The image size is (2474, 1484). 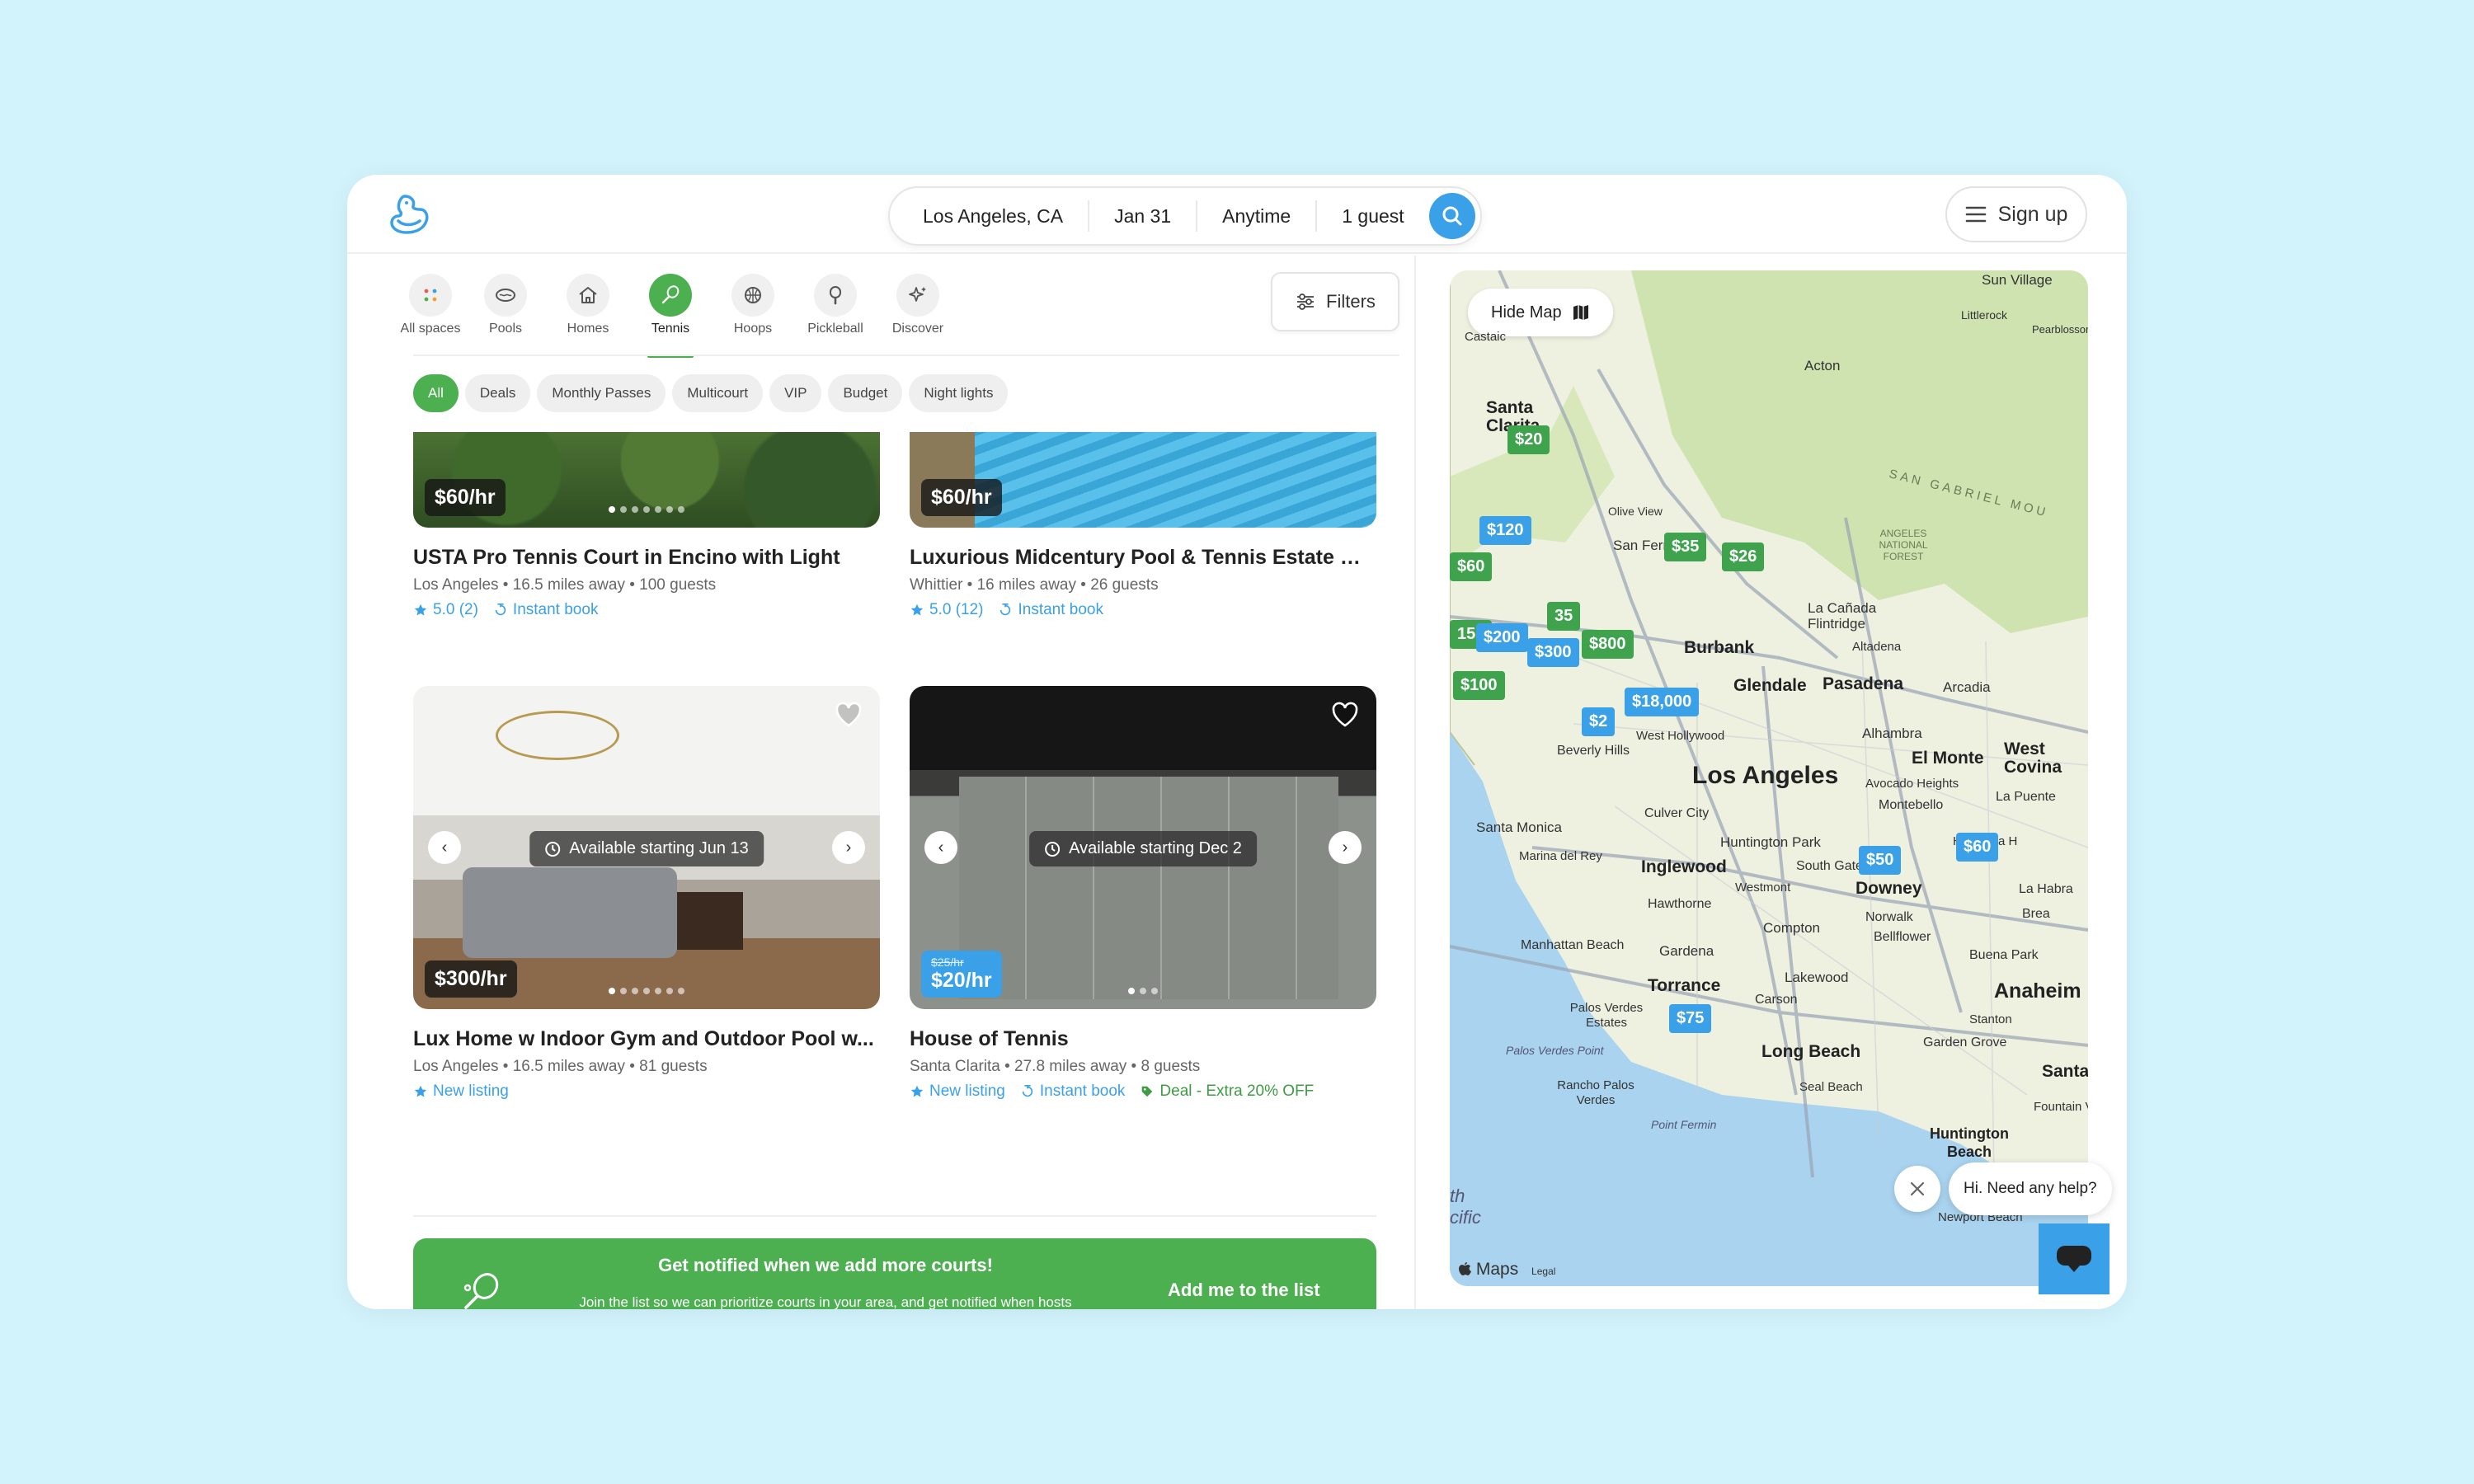 I want to click on chip-vip: VIP, so click(x=795, y=393).